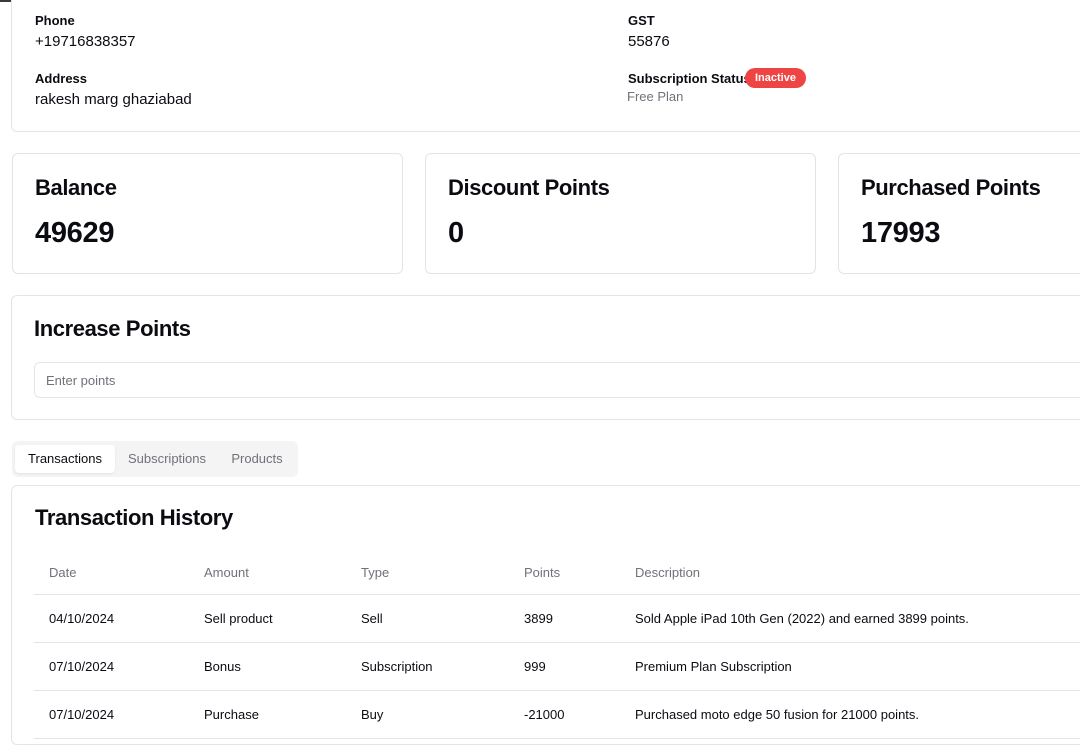  I want to click on phone-label: Phone, so click(55, 20).